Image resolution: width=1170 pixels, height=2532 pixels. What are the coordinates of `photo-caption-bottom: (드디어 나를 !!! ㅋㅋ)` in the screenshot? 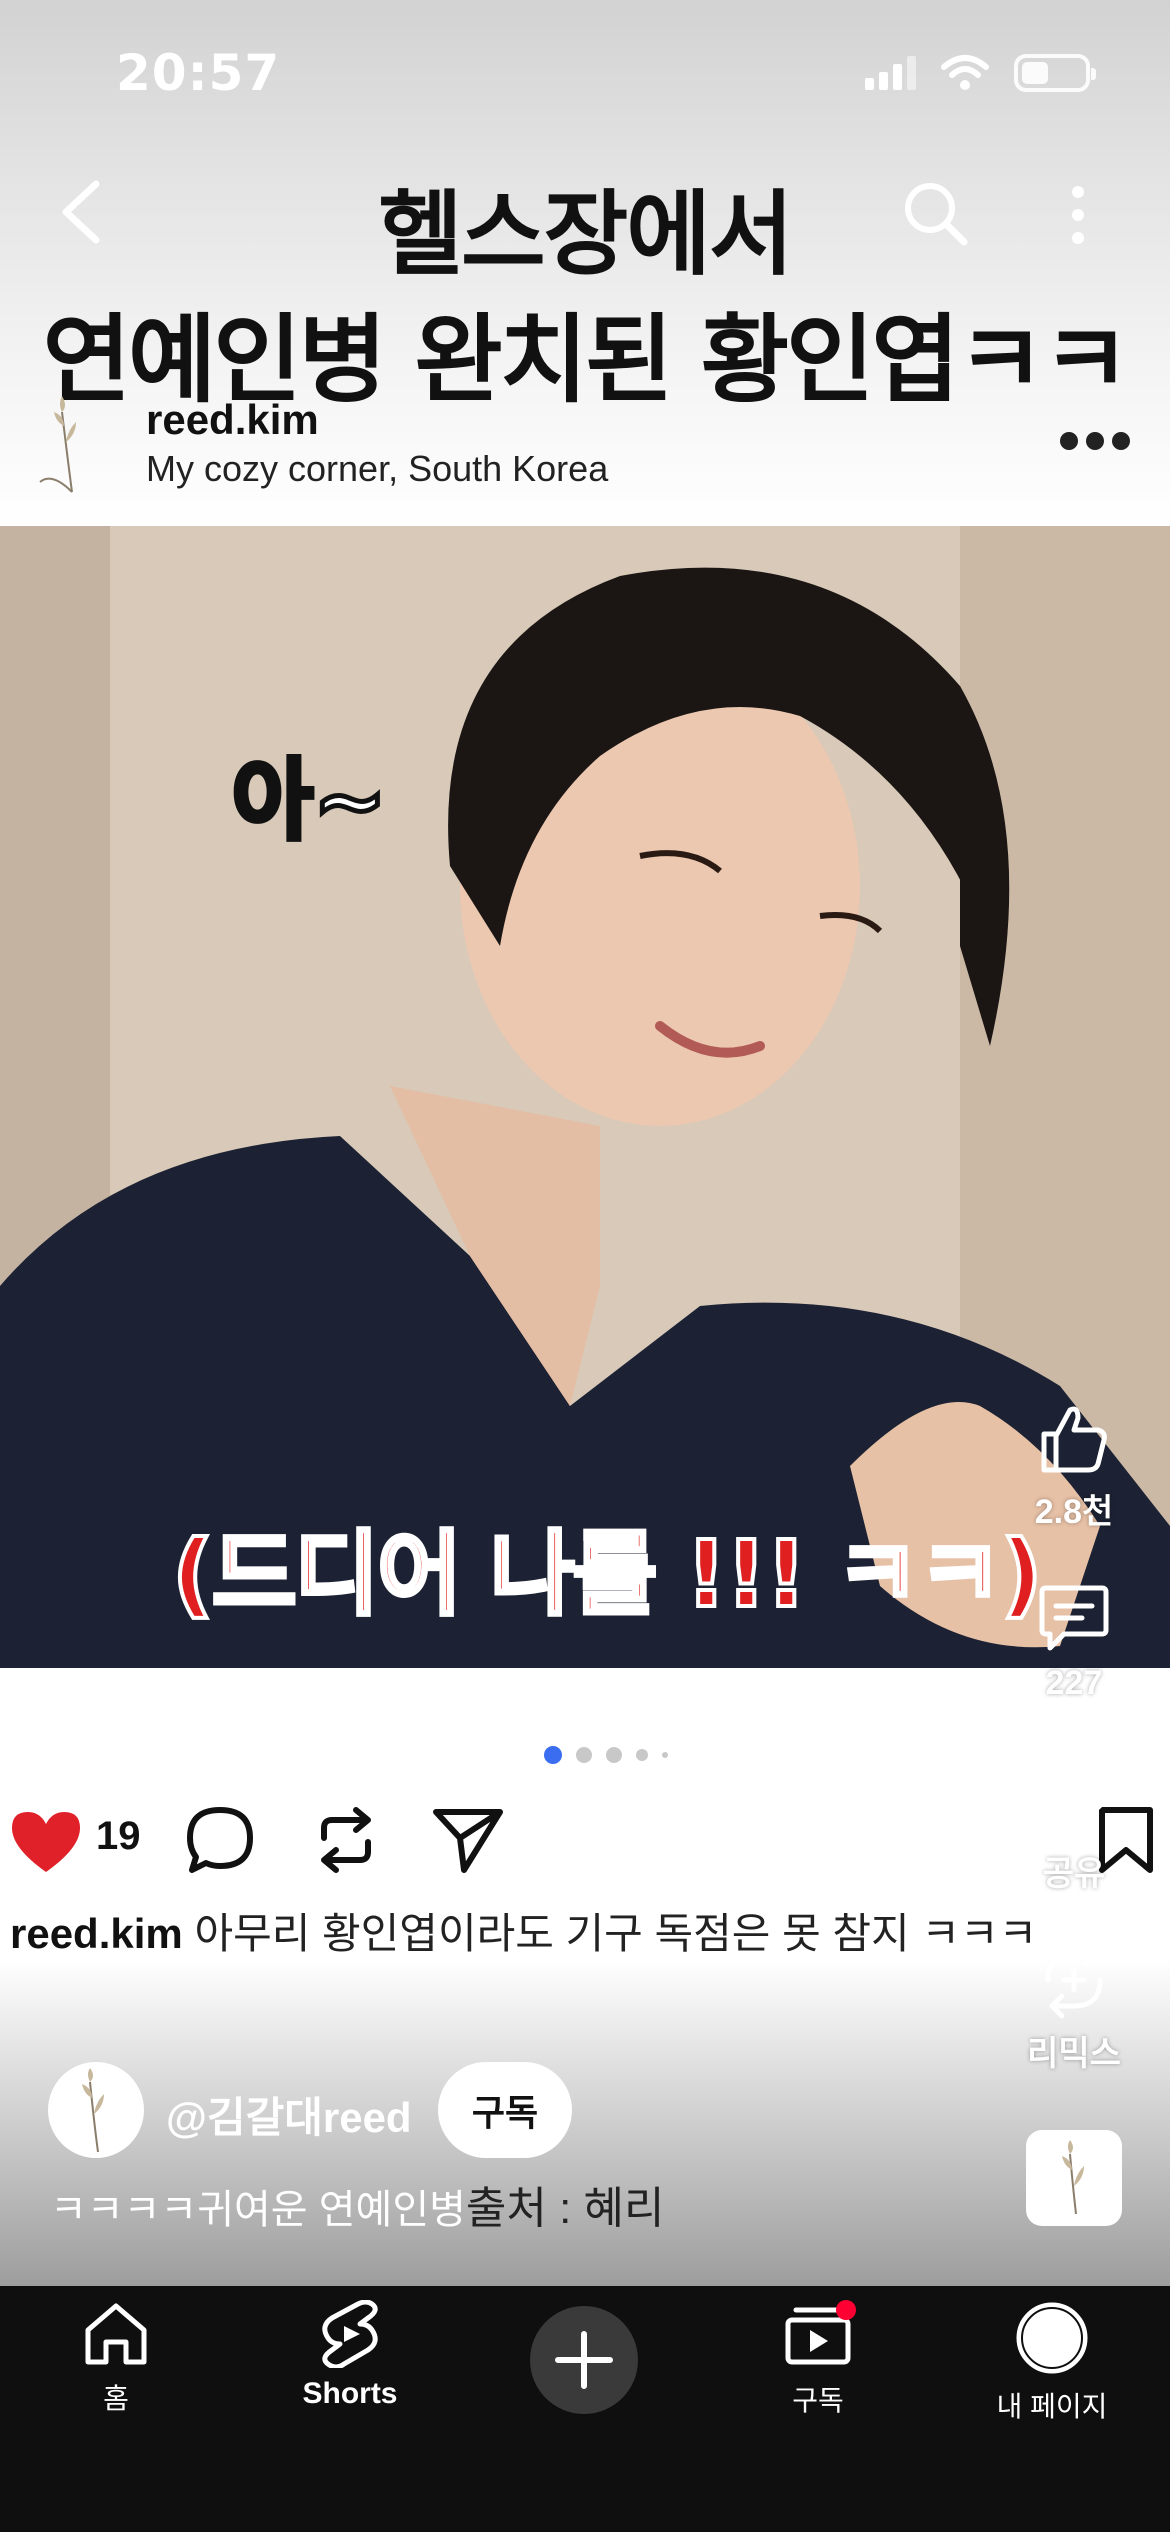 It's located at (607, 1574).